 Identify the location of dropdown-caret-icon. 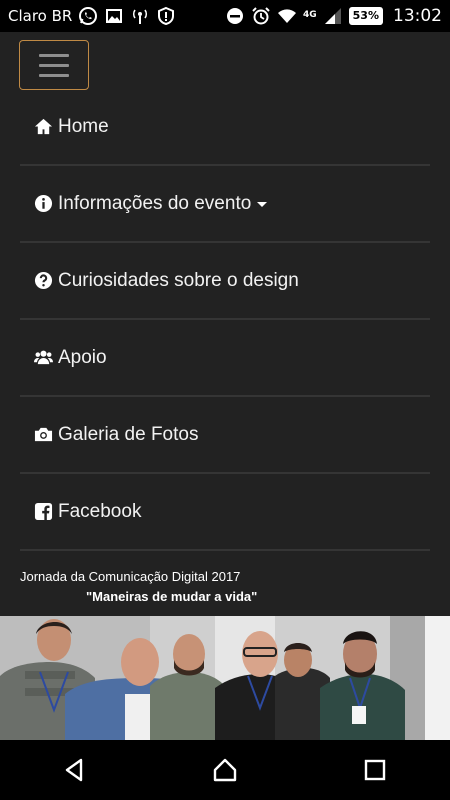
(262, 204).